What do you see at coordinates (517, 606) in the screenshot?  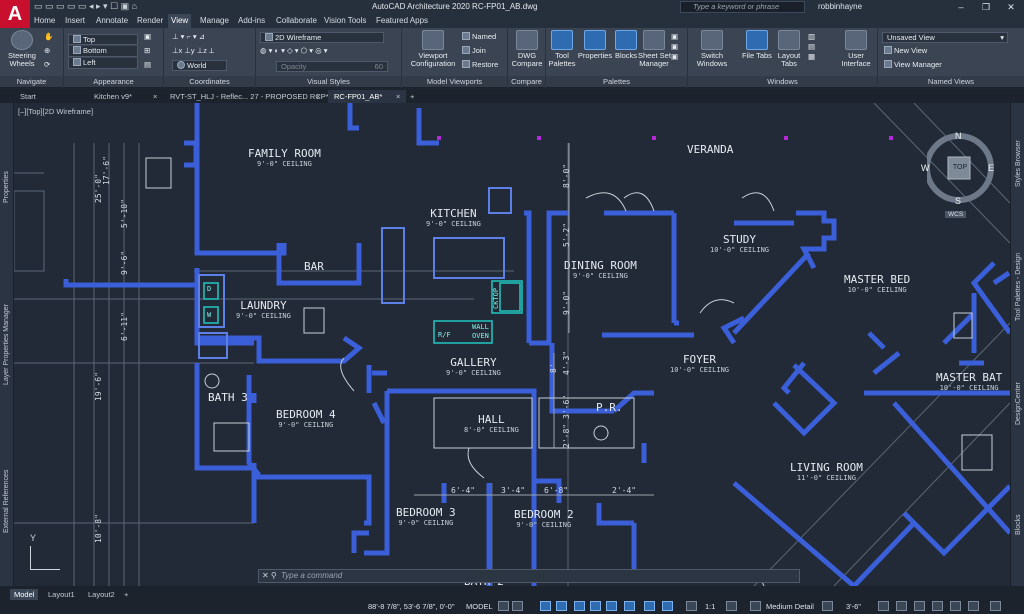 I see `snap-icon` at bounding box center [517, 606].